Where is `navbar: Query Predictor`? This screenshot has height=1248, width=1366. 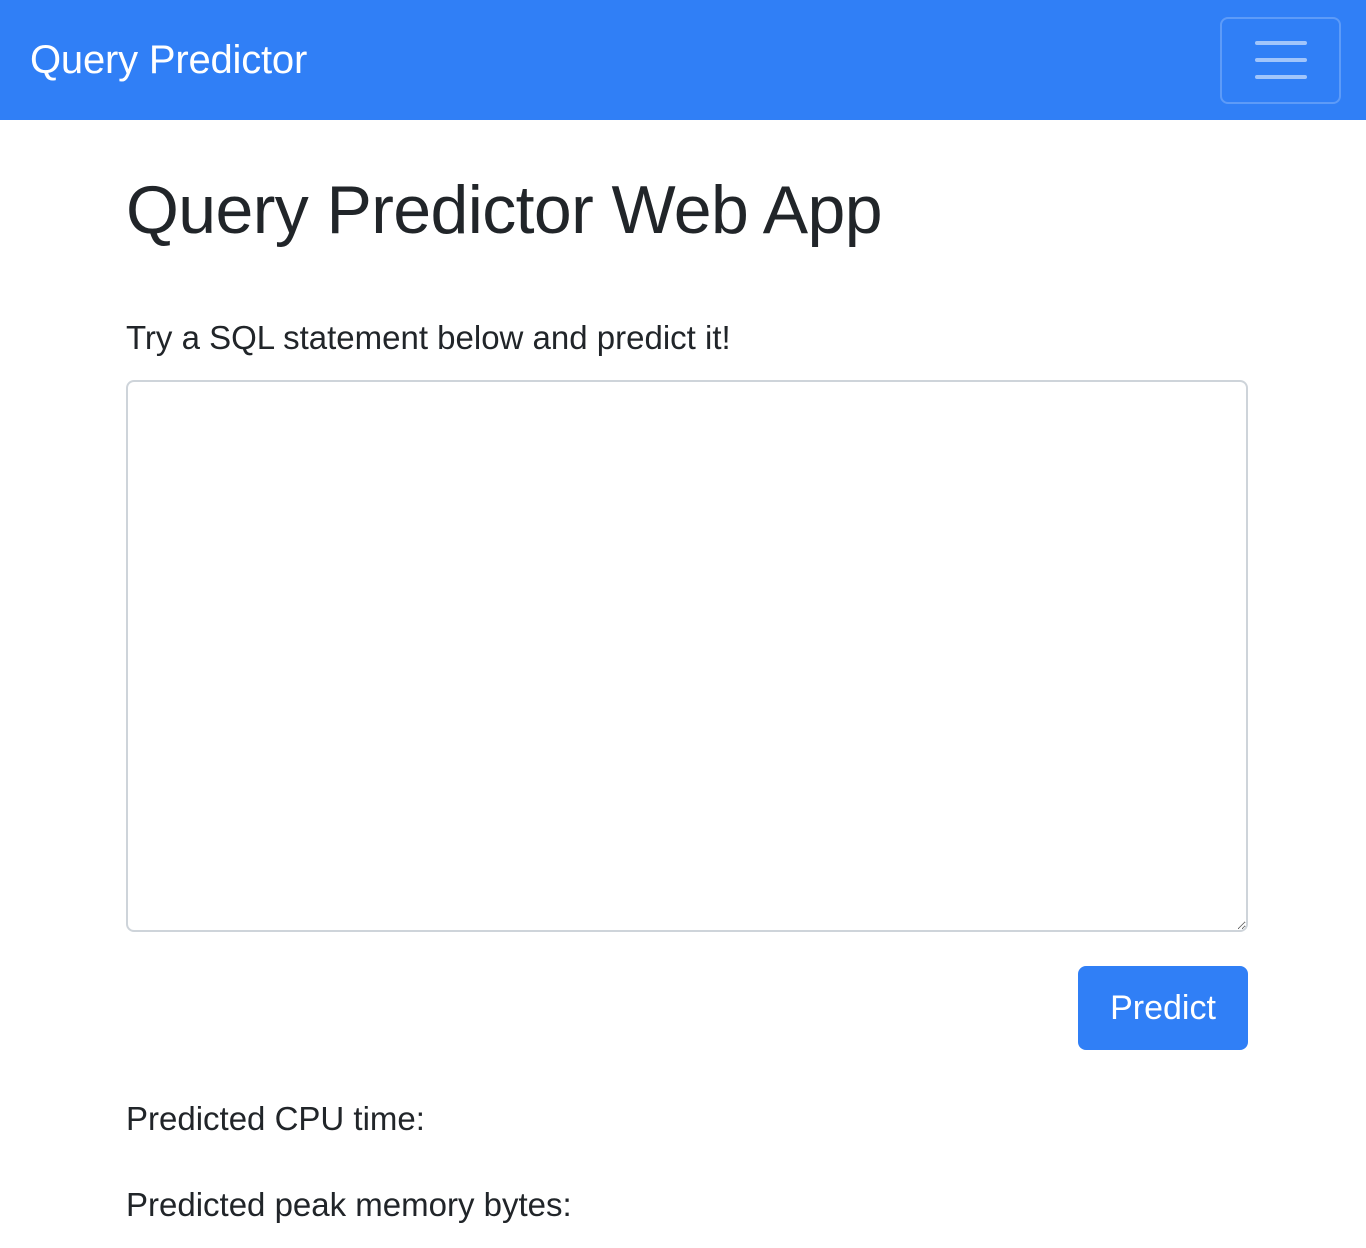 navbar: Query Predictor is located at coordinates (683, 60).